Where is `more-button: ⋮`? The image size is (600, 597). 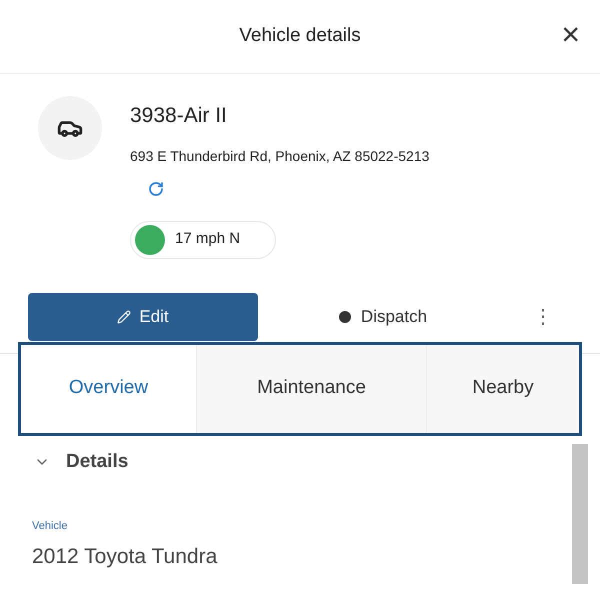 more-button: ⋮ is located at coordinates (543, 316).